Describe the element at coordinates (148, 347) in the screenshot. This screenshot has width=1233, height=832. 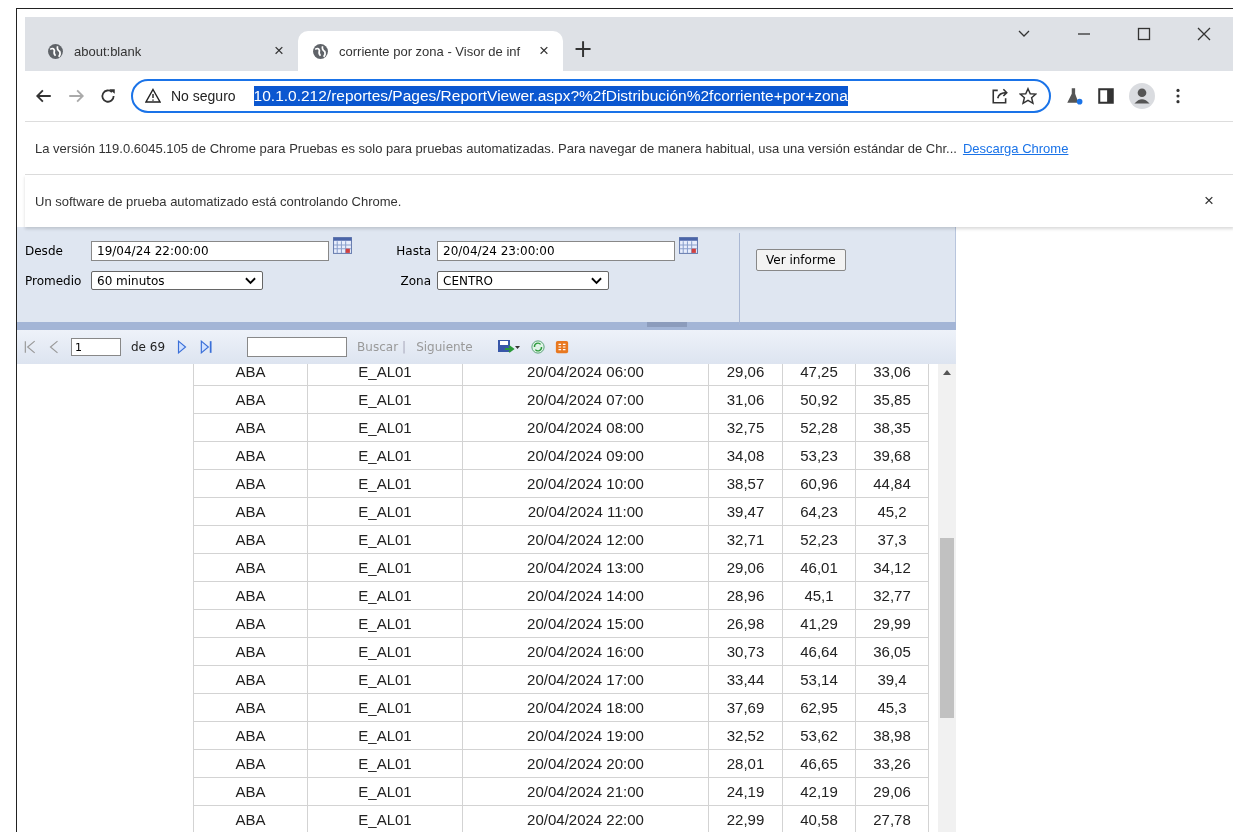
I see `page-count: de 69` at that location.